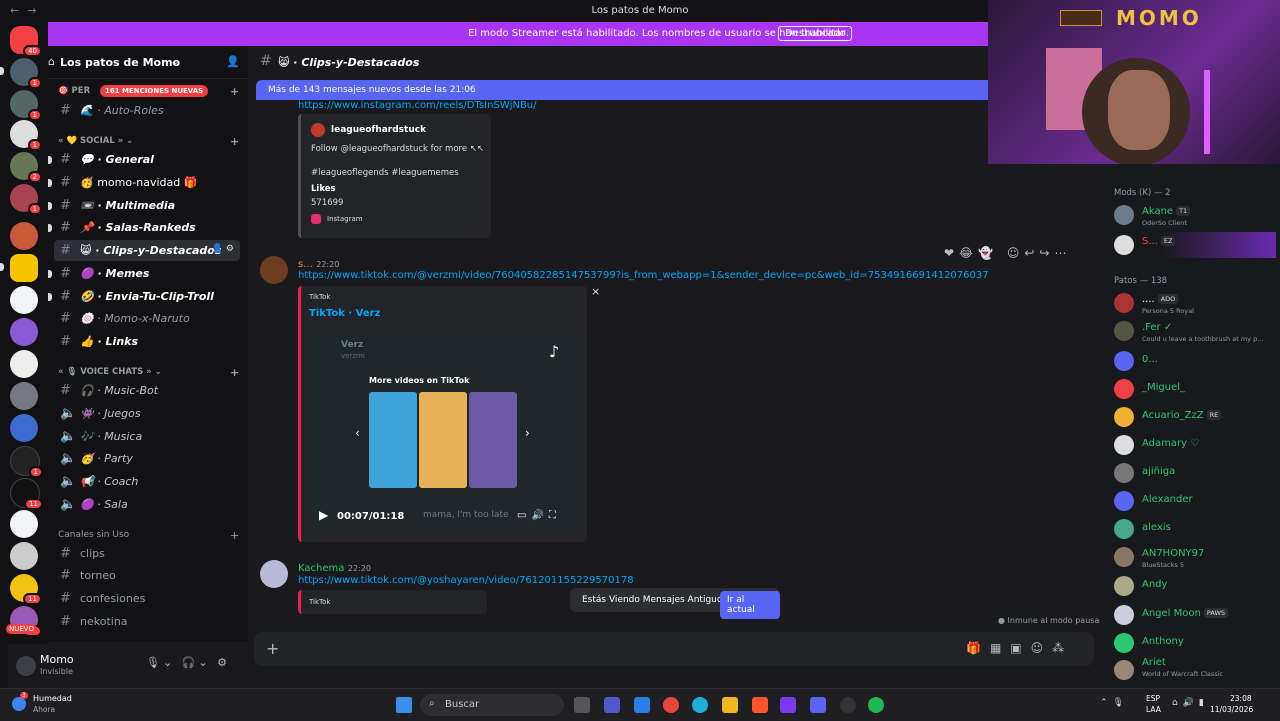 Image resolution: width=1280 pixels, height=721 pixels. I want to click on obs-icon, so click(848, 705).